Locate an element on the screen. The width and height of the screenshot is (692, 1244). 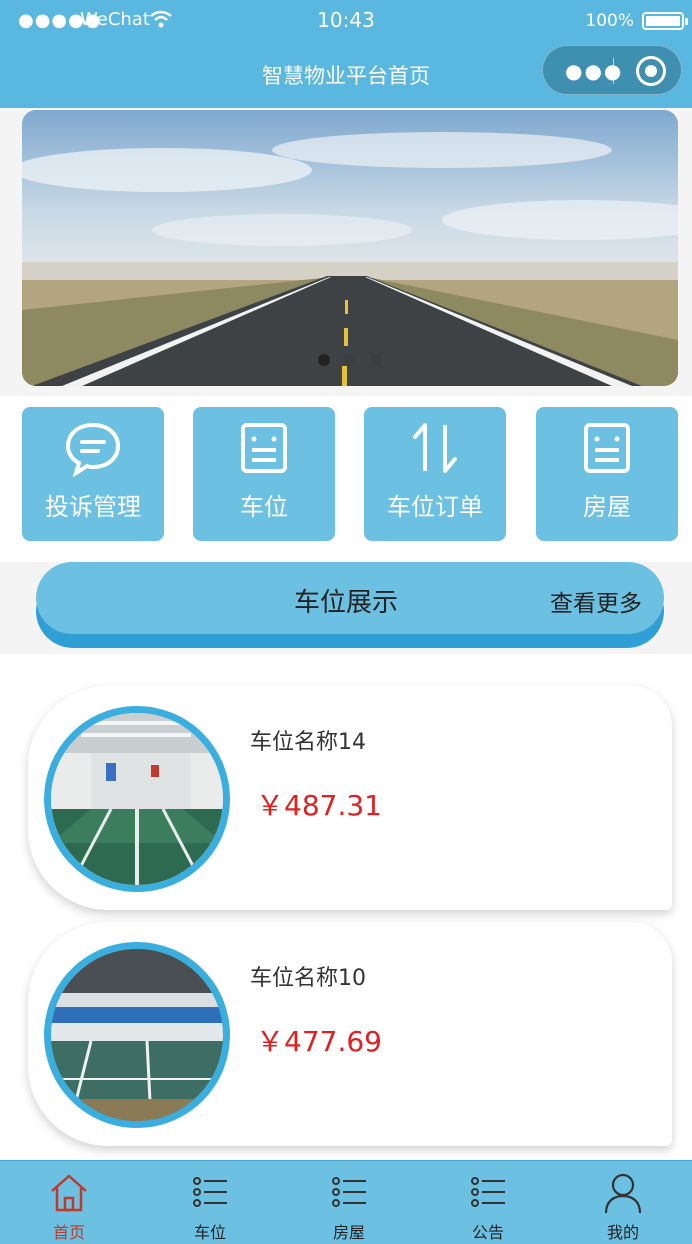
capsule-divider is located at coordinates (613, 71).